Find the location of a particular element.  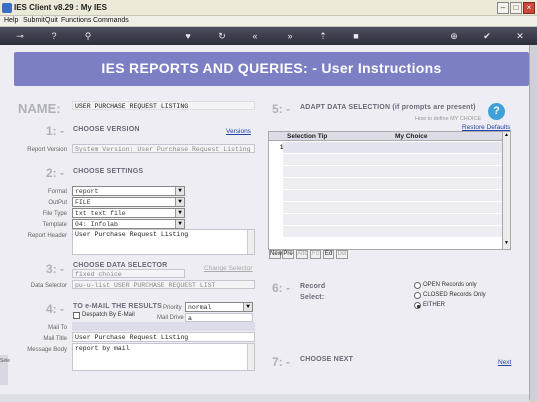

selection-grid: Selection Tip My Choice 1 ▲ ▼ is located at coordinates (389, 190).